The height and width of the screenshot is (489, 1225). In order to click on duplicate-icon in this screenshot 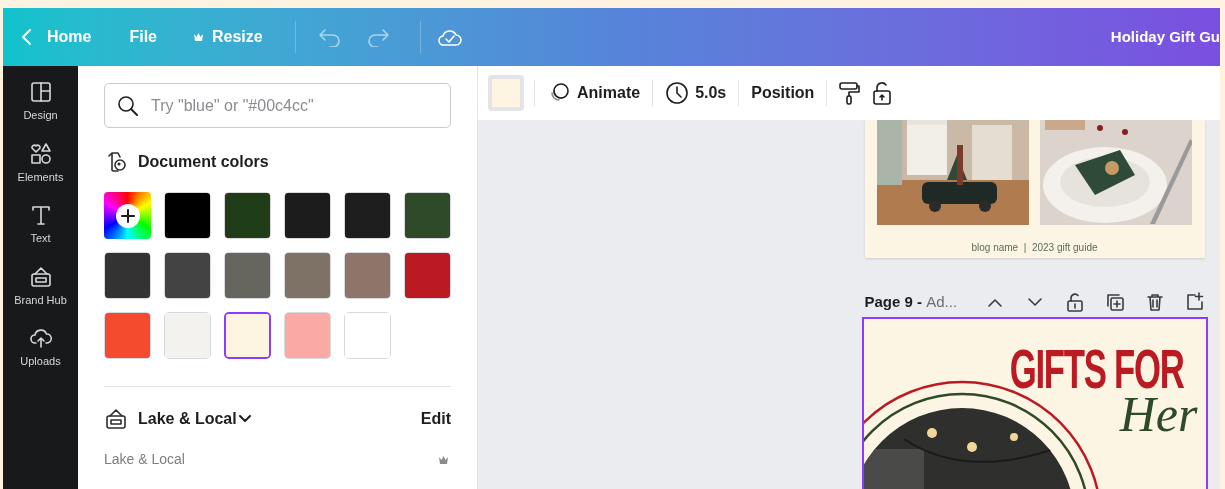, I will do `click(1114, 302)`.